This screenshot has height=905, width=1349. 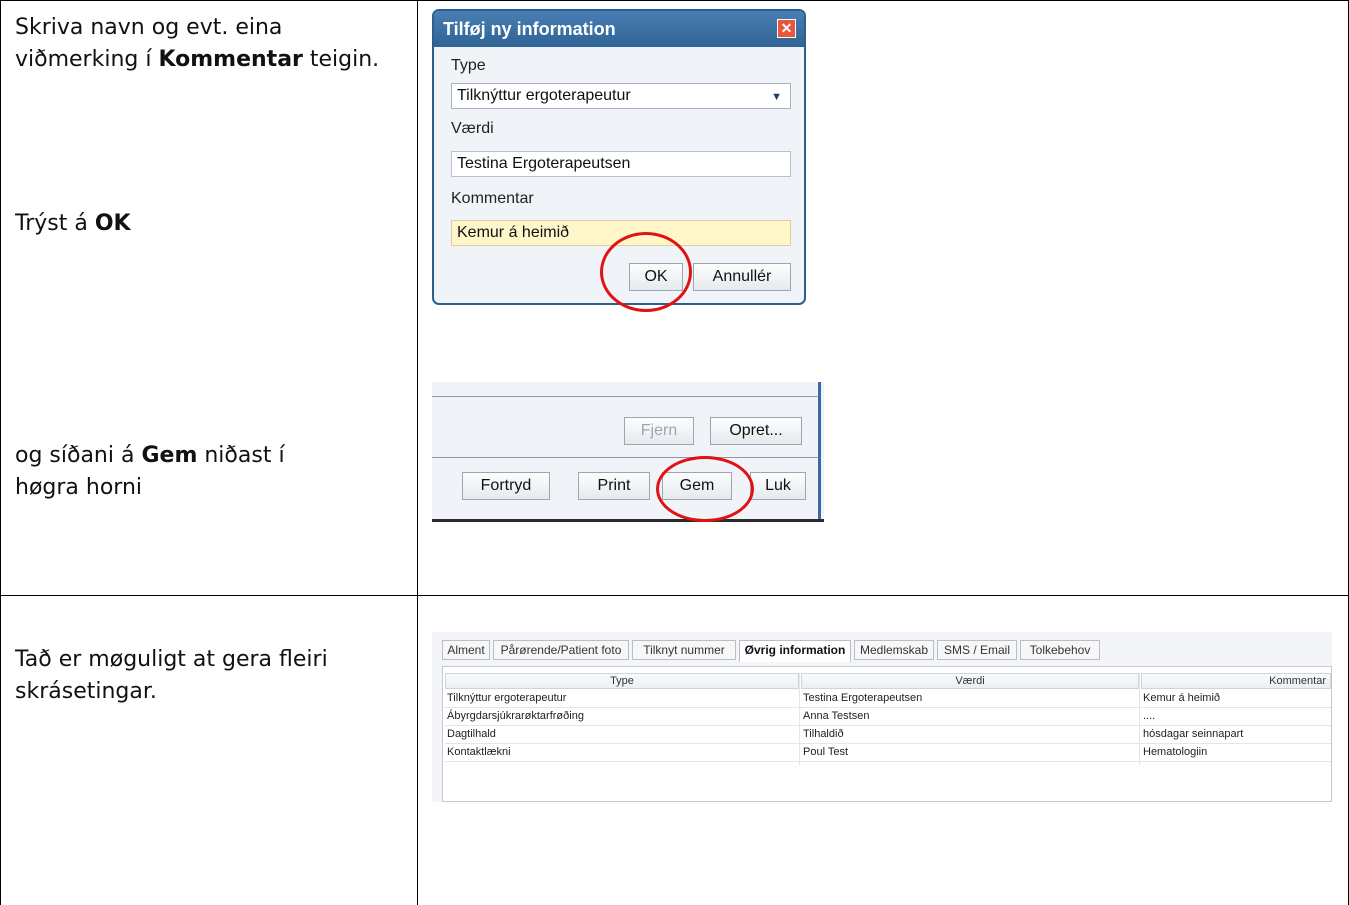 I want to click on table-cell: Ábyrgdarsjúkrarøktarfrøðing, so click(x=515, y=716).